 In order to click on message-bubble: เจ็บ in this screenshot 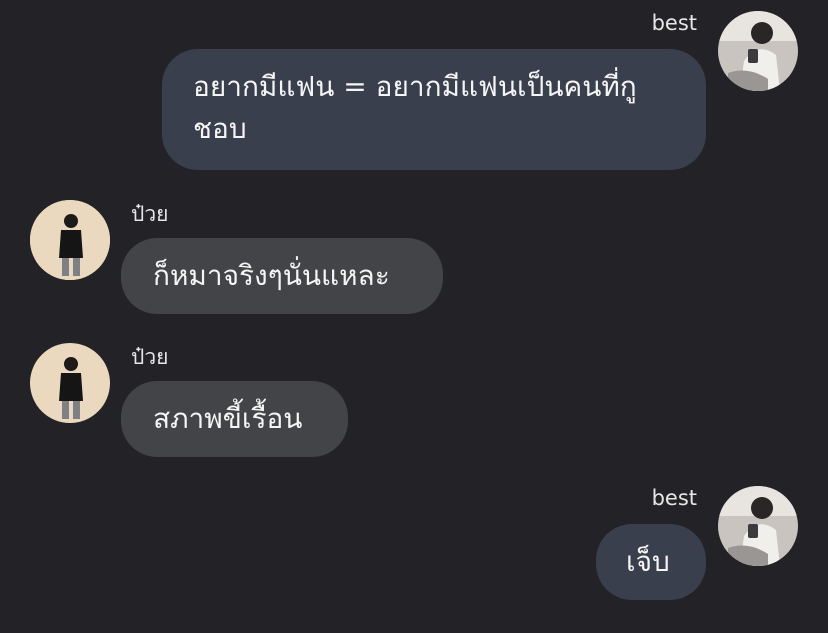, I will do `click(651, 562)`.